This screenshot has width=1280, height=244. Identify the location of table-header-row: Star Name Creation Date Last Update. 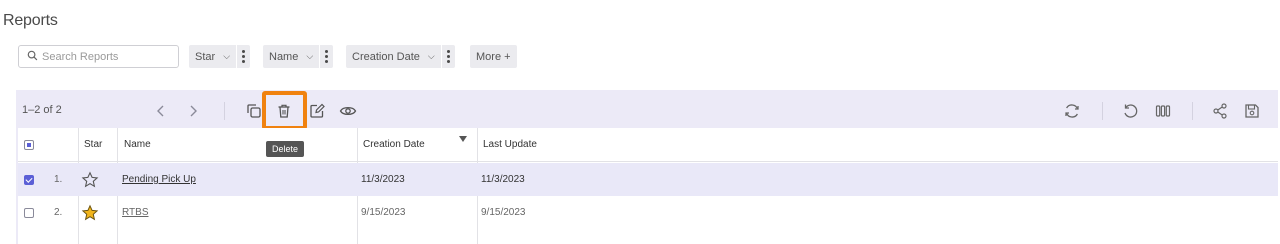
(648, 145).